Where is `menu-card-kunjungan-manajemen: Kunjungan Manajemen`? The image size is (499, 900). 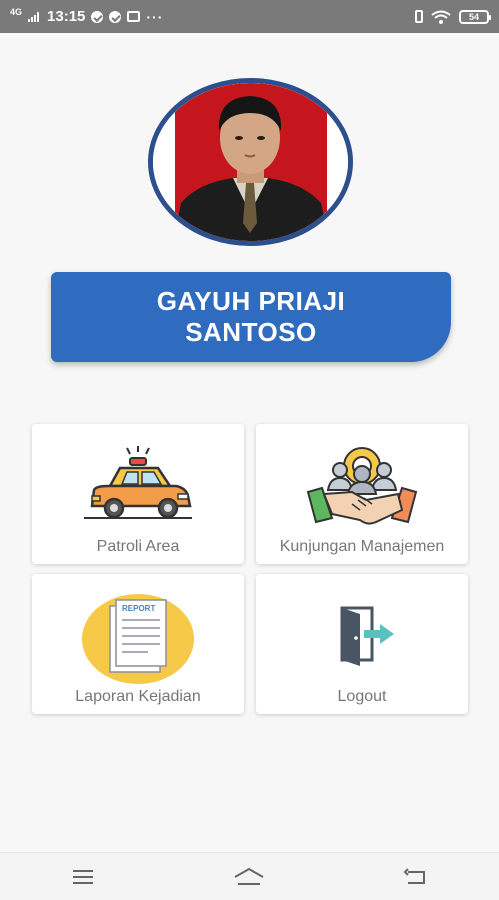
menu-card-kunjungan-manajemen: Kunjungan Manajemen is located at coordinates (362, 494).